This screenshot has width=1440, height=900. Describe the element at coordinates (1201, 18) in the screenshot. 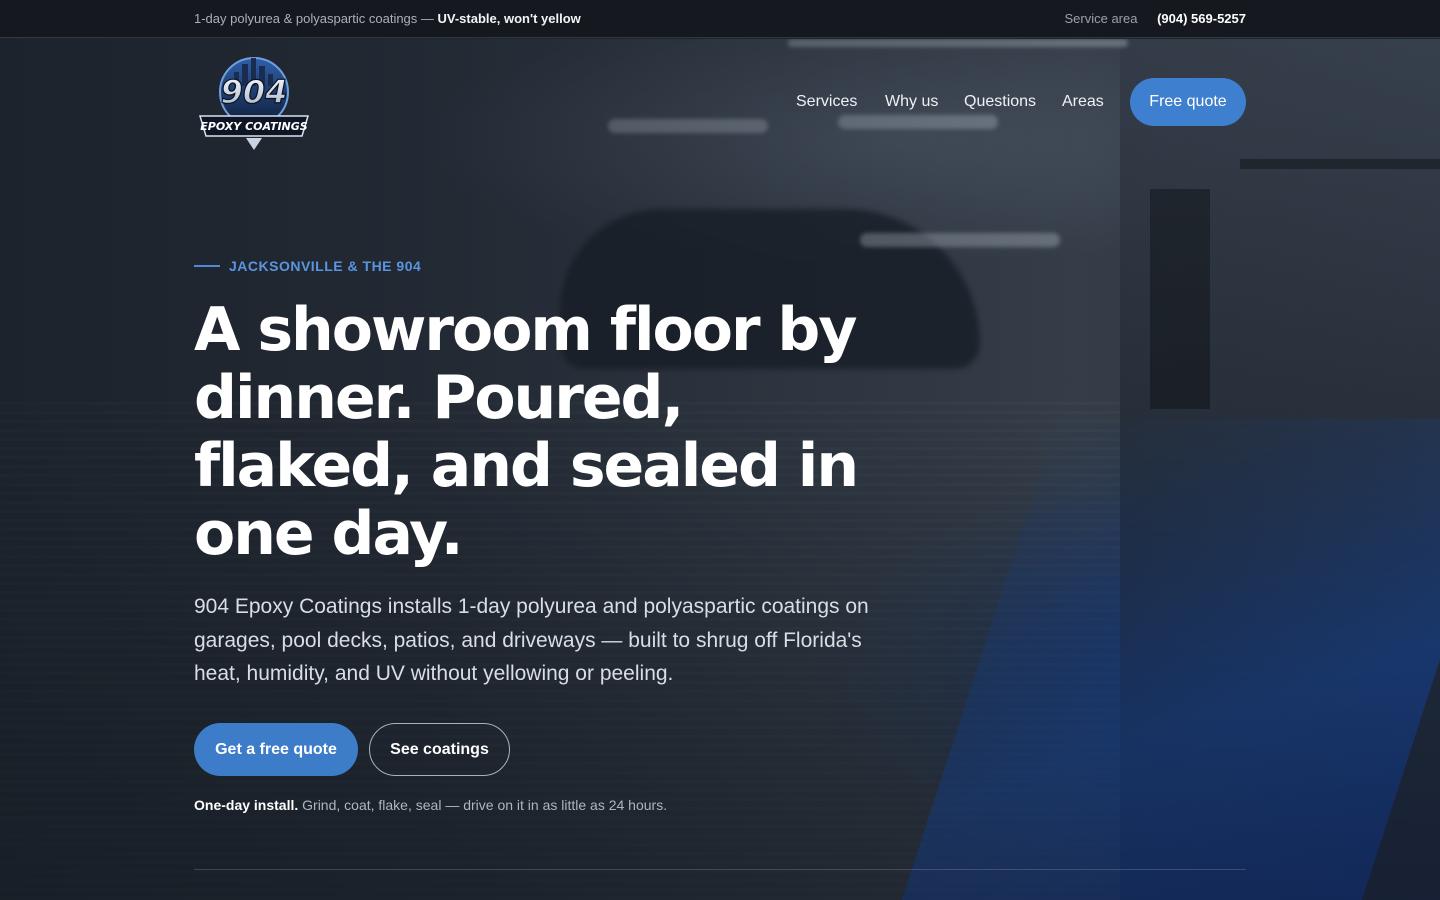

I see `phone-link: (904) 569-5257` at that location.